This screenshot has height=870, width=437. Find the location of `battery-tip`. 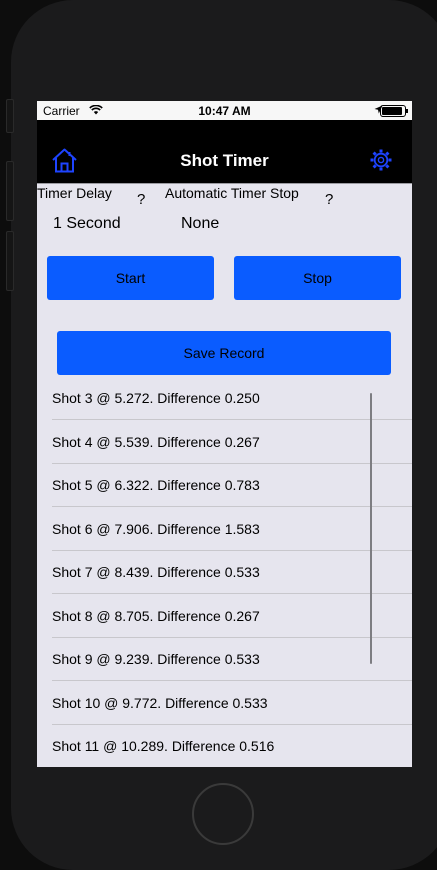

battery-tip is located at coordinates (407, 111).